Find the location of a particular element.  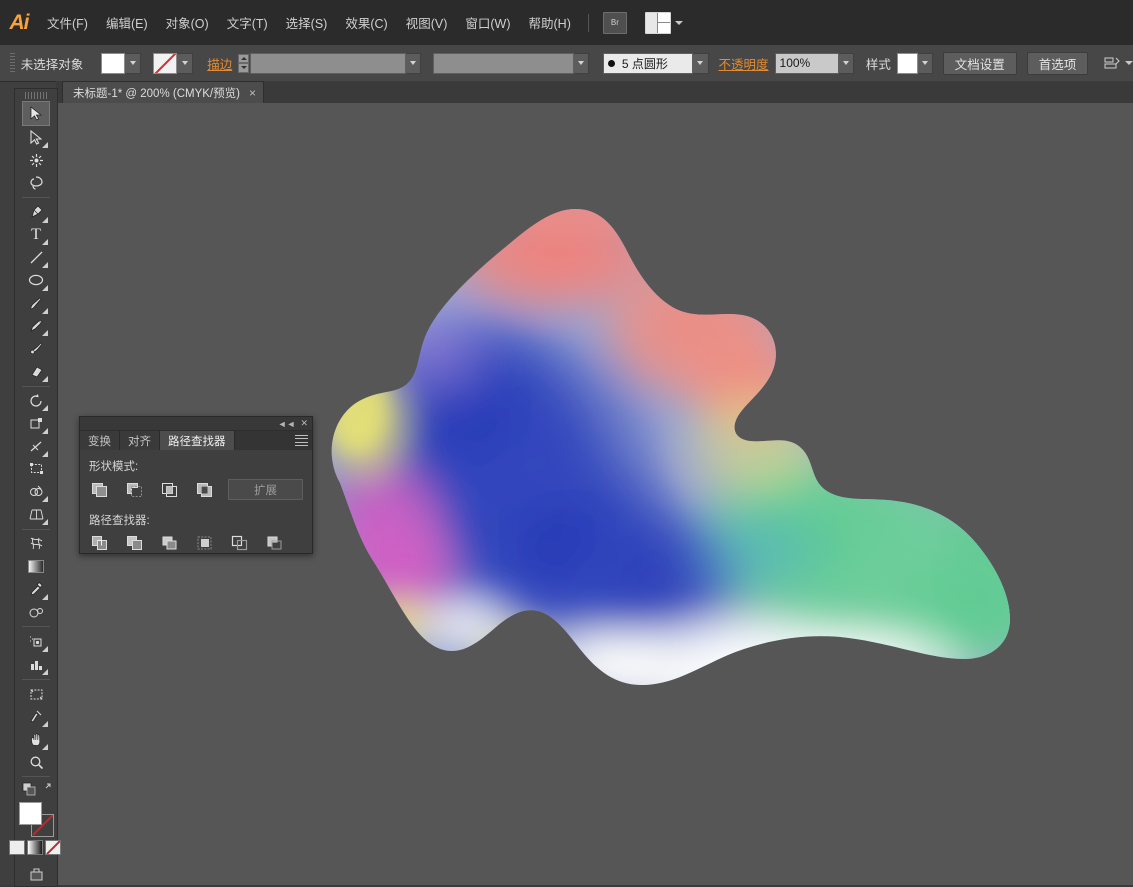

crop-button is located at coordinates (205, 543).